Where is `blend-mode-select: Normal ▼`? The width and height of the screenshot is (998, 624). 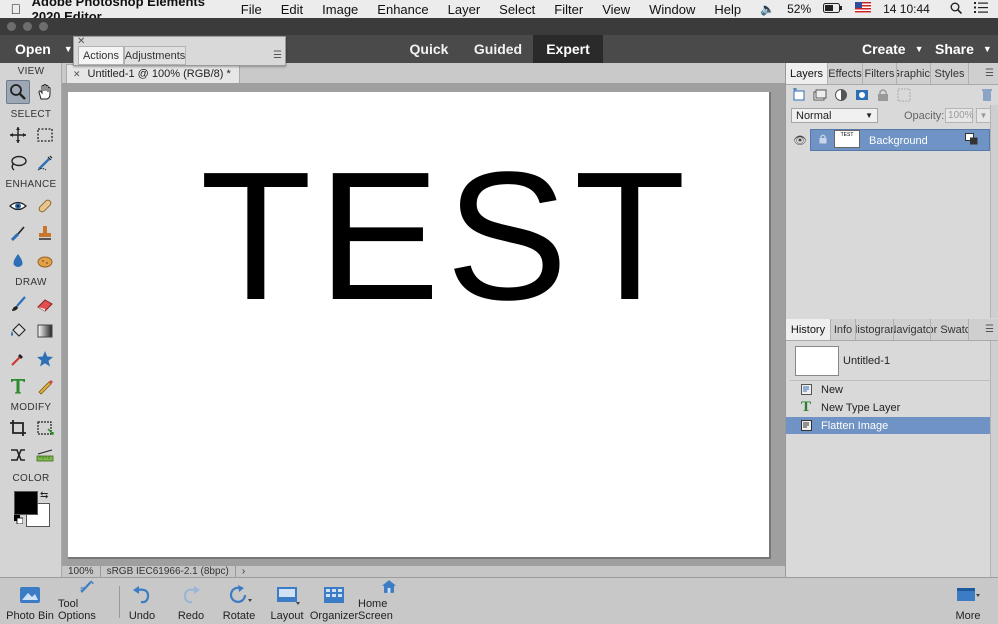
blend-mode-select: Normal ▼ is located at coordinates (834, 115).